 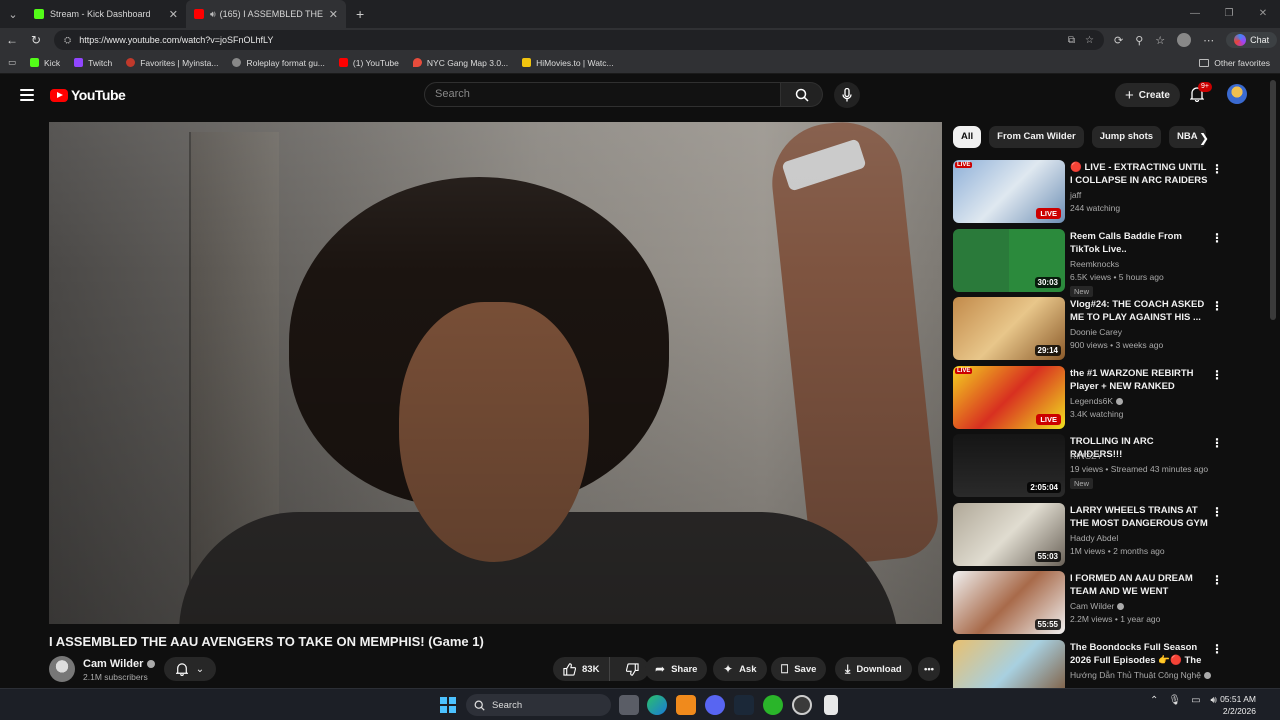 What do you see at coordinates (106, 14) in the screenshot?
I see `tab-kick-dashboard: Stream - Kick Dashboard ✕` at bounding box center [106, 14].